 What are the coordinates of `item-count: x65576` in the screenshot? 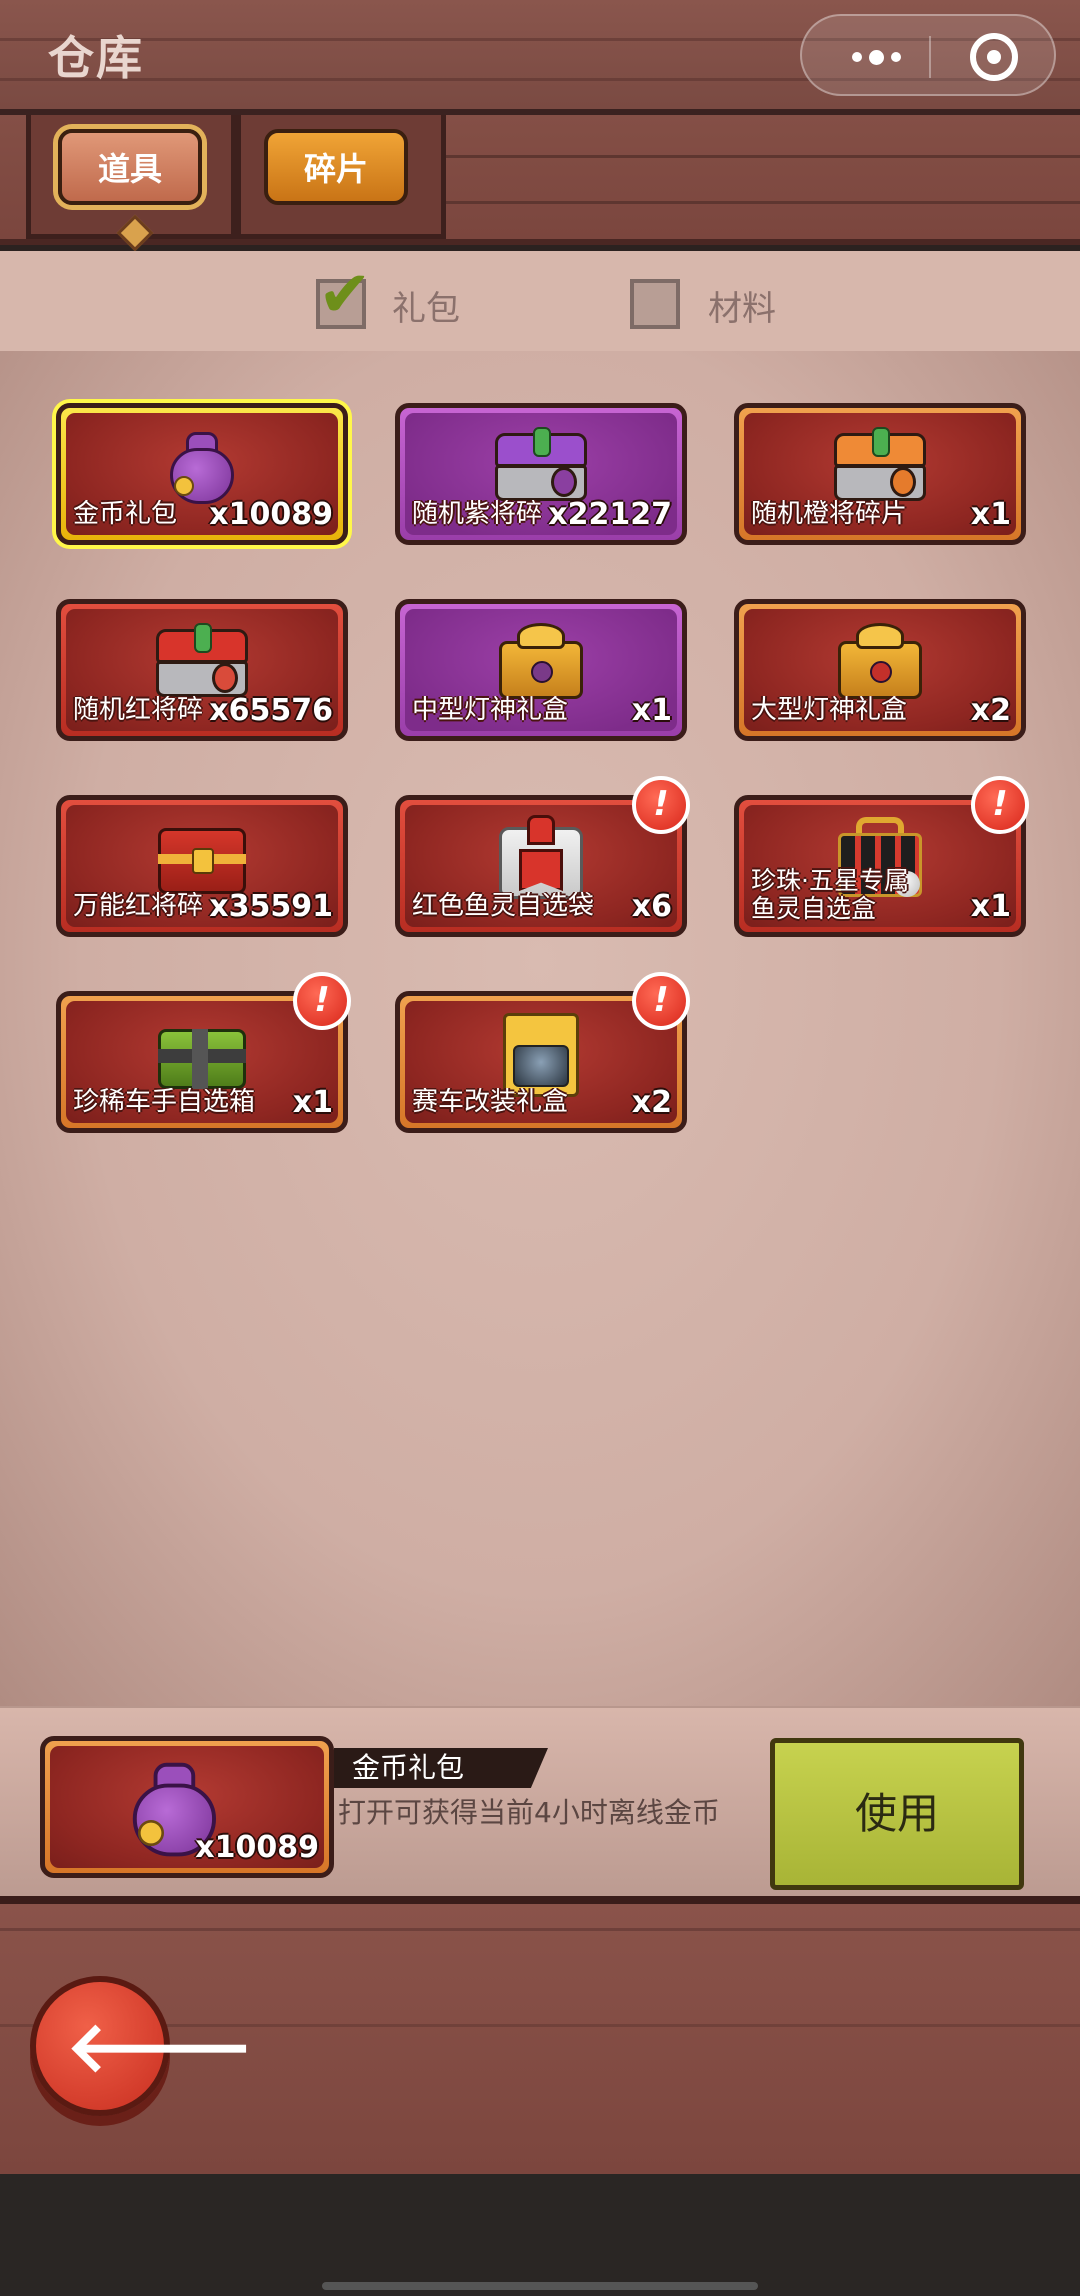 It's located at (271, 710).